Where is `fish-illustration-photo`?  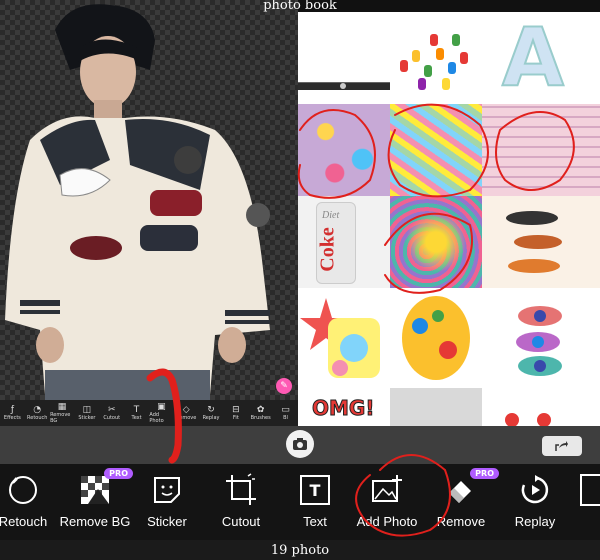
fish-illustration-photo is located at coordinates (541, 242).